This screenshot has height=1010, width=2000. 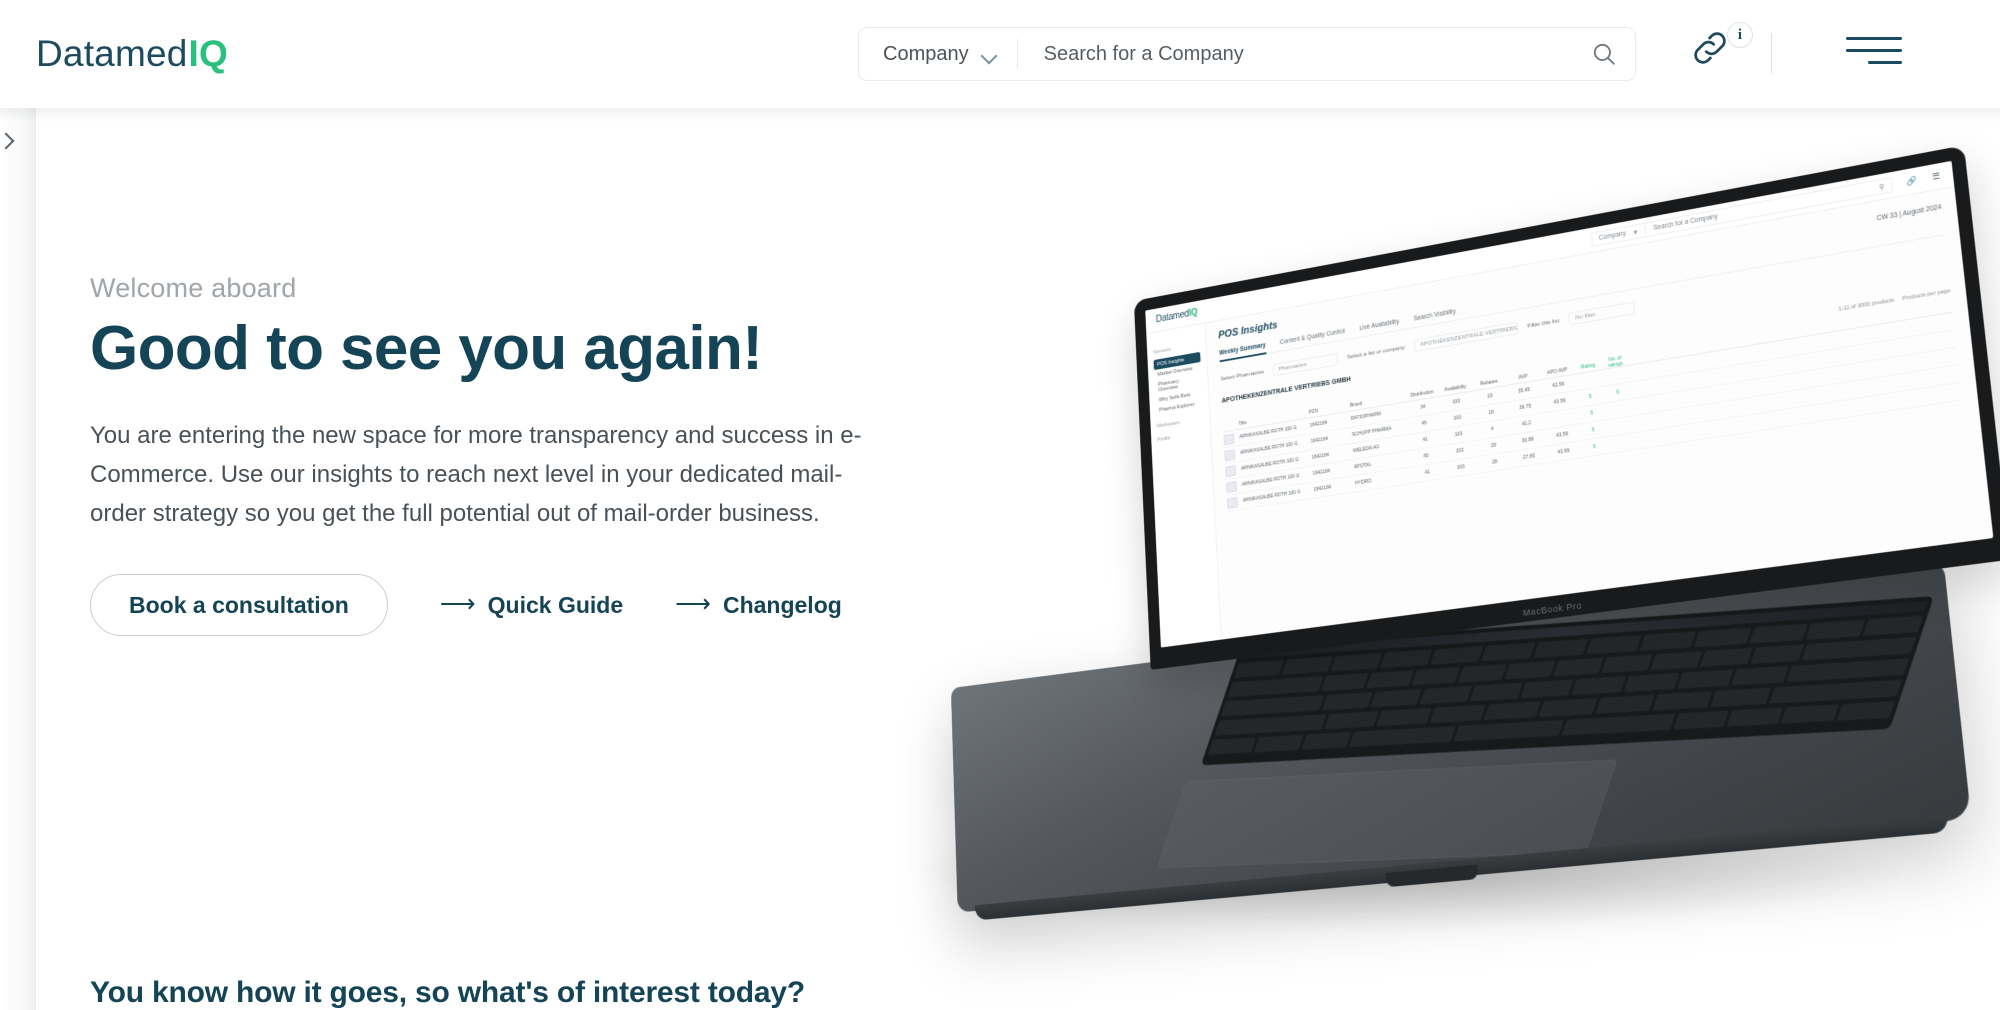 What do you see at coordinates (989, 54) in the screenshot?
I see `chevron-down-icon` at bounding box center [989, 54].